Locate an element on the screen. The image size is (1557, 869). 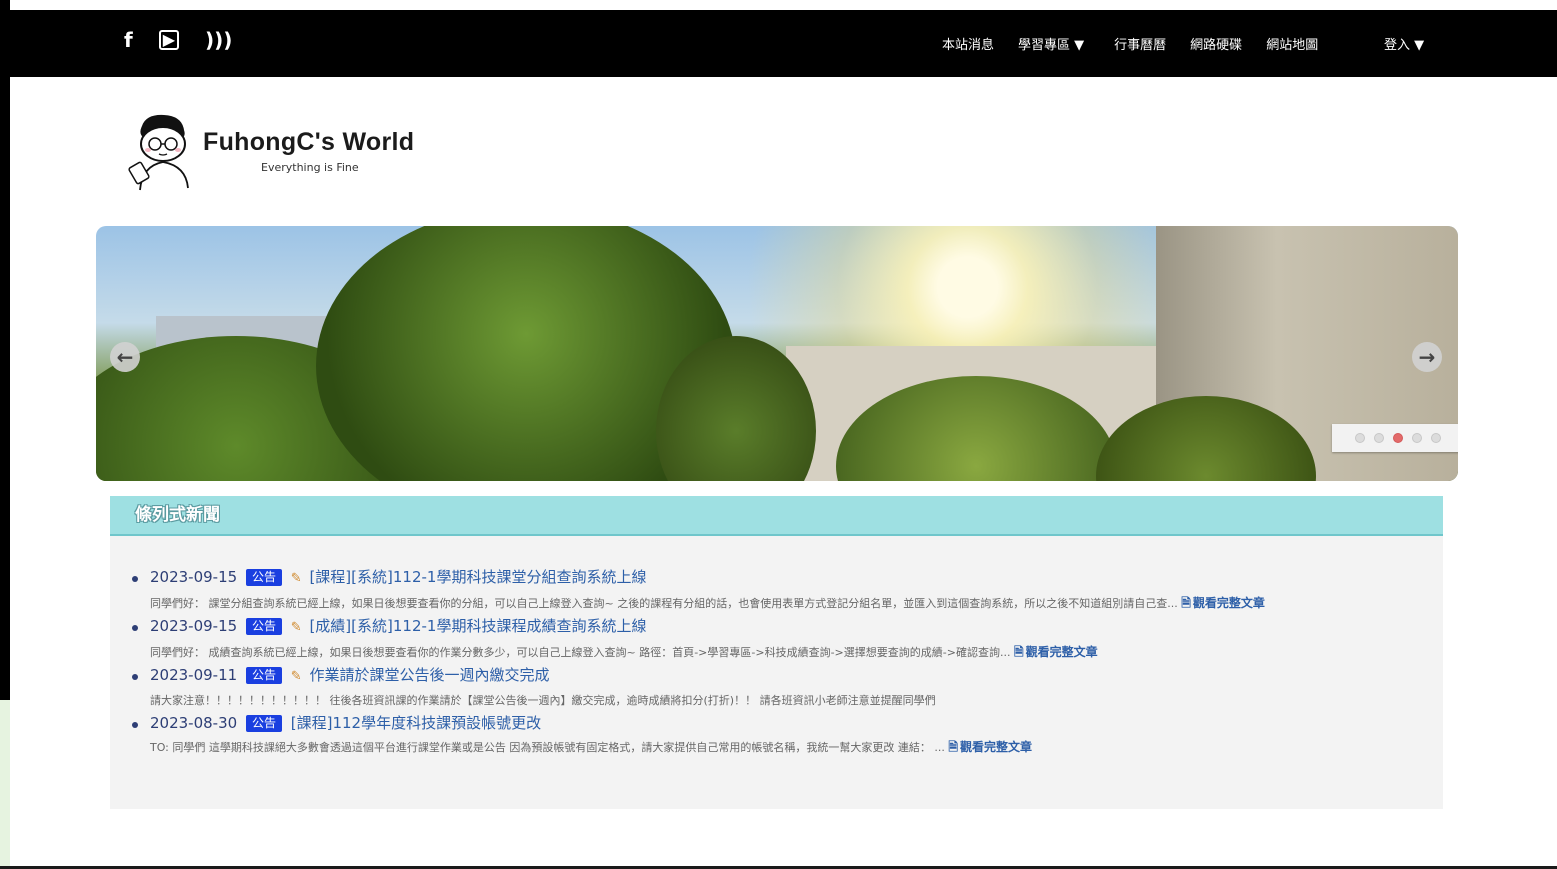
frame-left-accent is located at coordinates (5, 784).